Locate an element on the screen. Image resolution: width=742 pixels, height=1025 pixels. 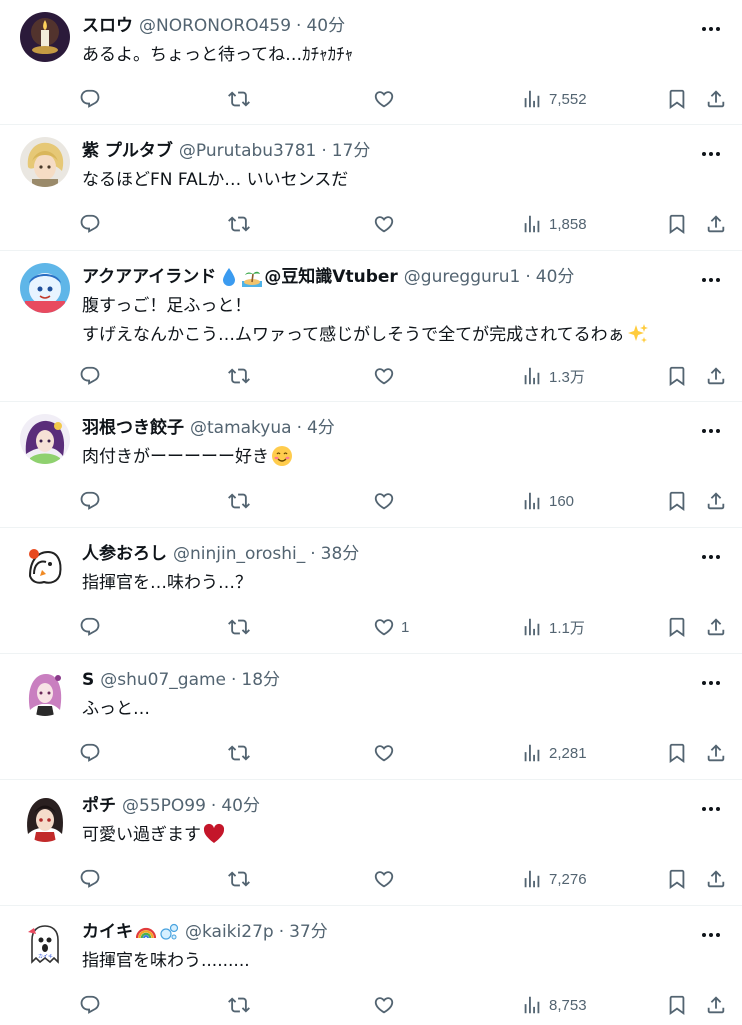
display-name: 羽根つき餃子 is located at coordinates (133, 428).